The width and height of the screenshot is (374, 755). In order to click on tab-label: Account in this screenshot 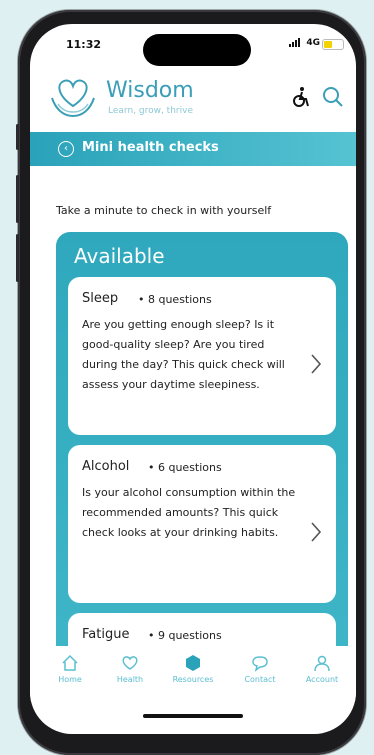, I will do `click(322, 679)`.